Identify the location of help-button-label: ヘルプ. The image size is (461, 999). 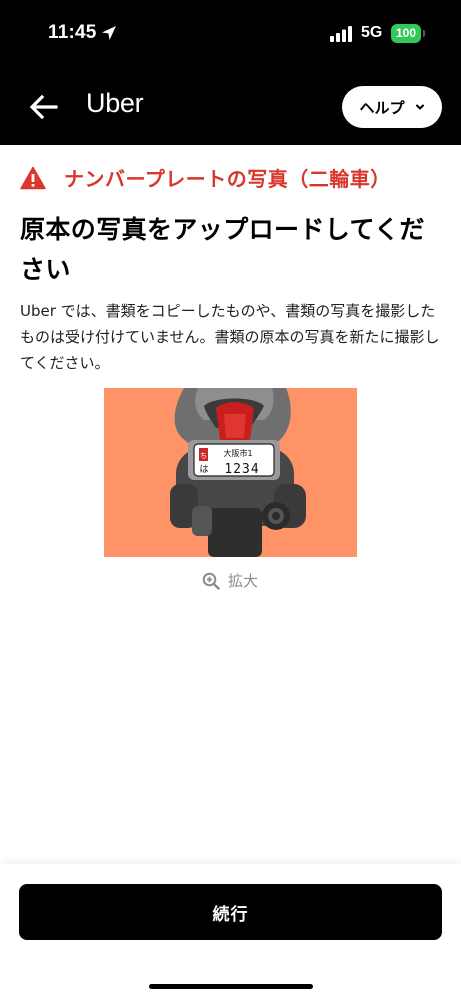
(382, 107).